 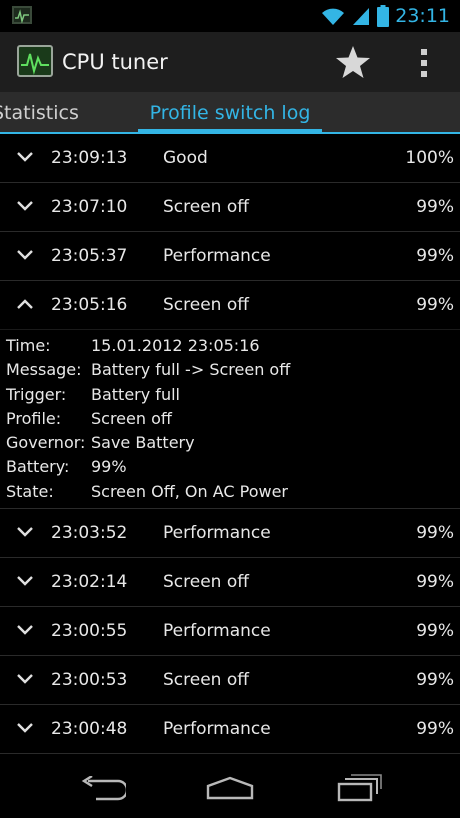 What do you see at coordinates (233, 419) in the screenshot?
I see `detail-row-profile: Profile: Screen off` at bounding box center [233, 419].